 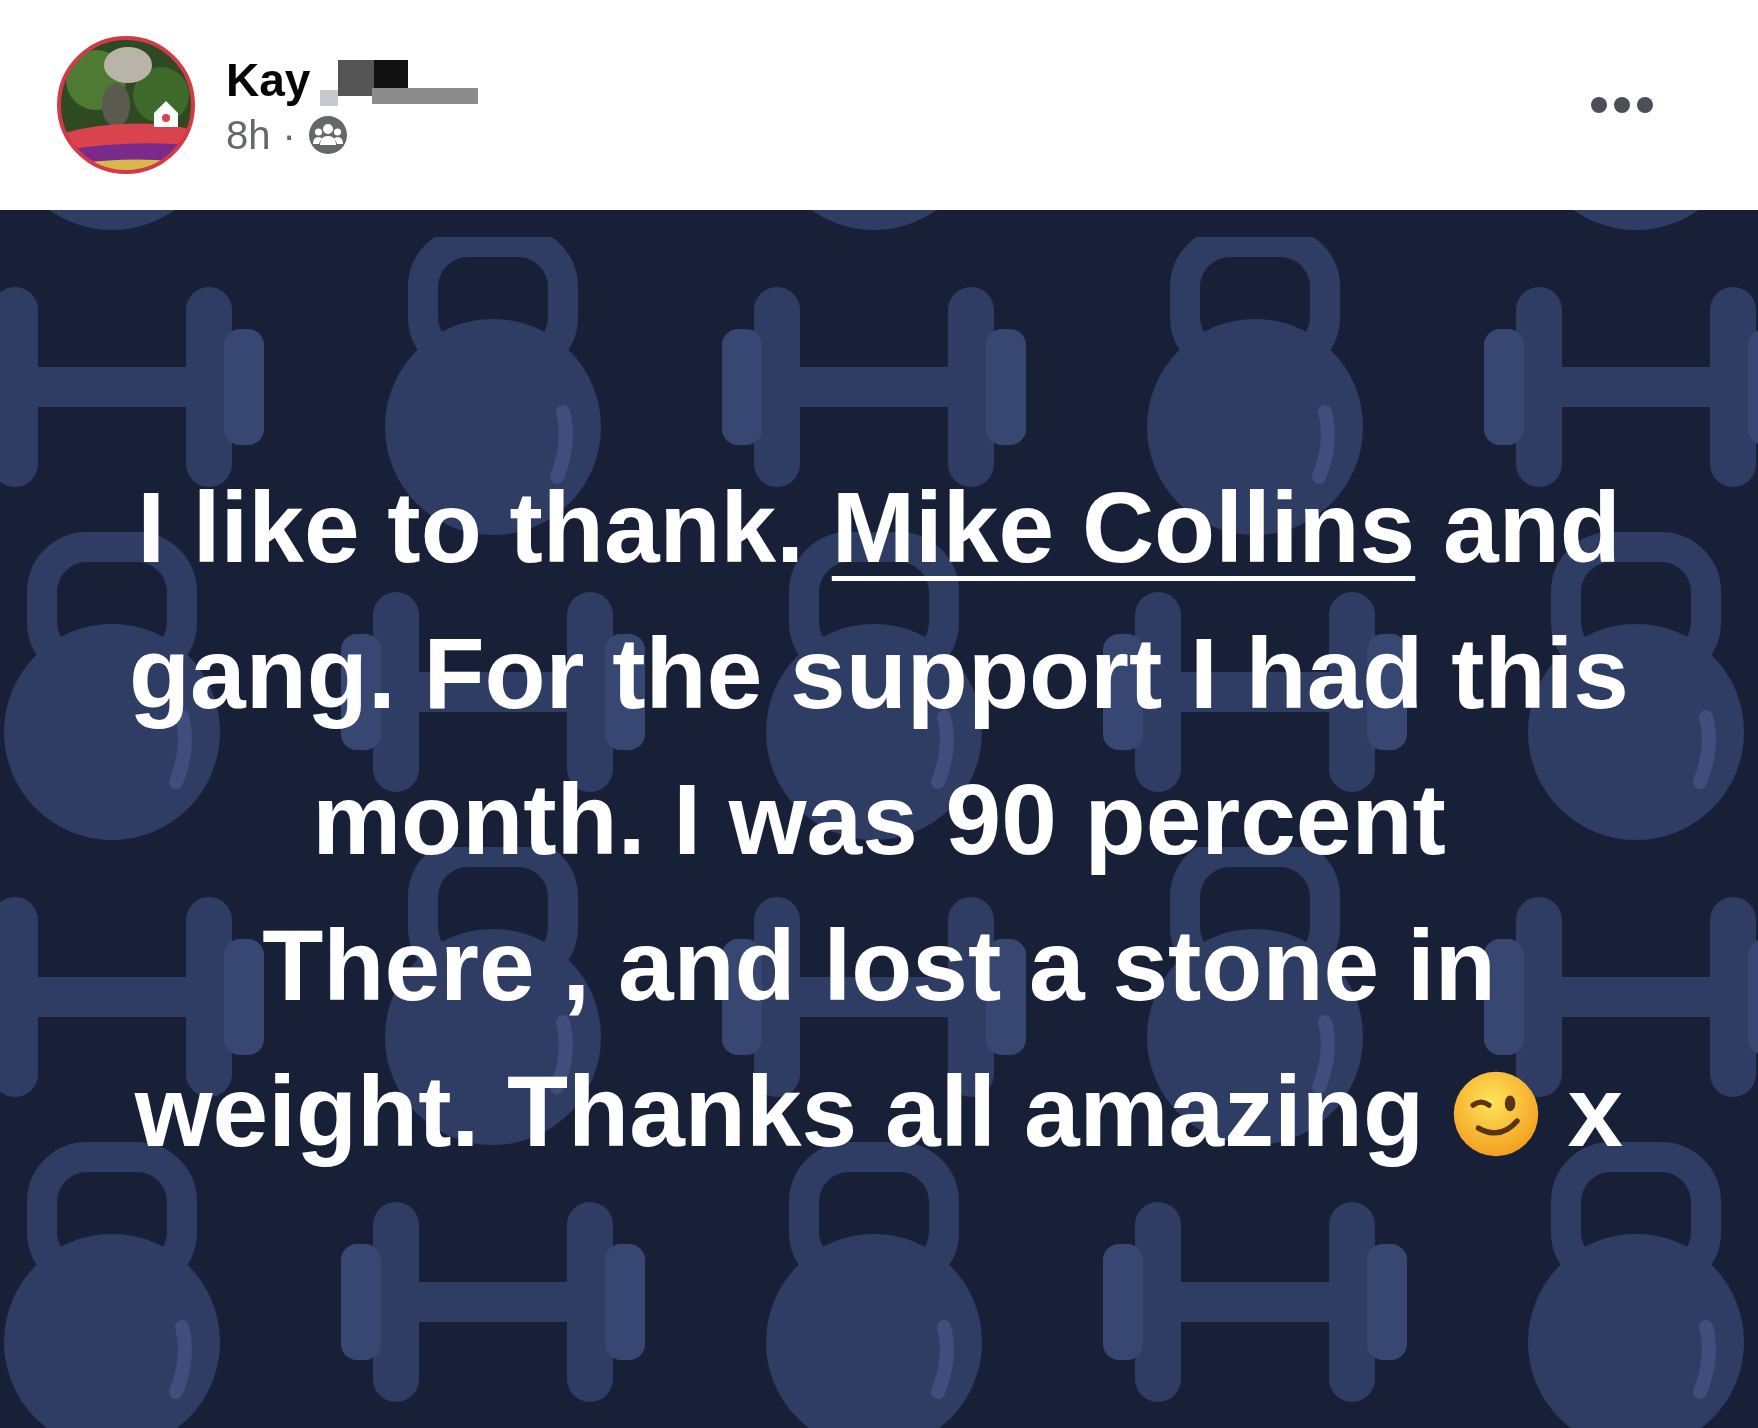 What do you see at coordinates (327, 135) in the screenshot?
I see `friends-icon` at bounding box center [327, 135].